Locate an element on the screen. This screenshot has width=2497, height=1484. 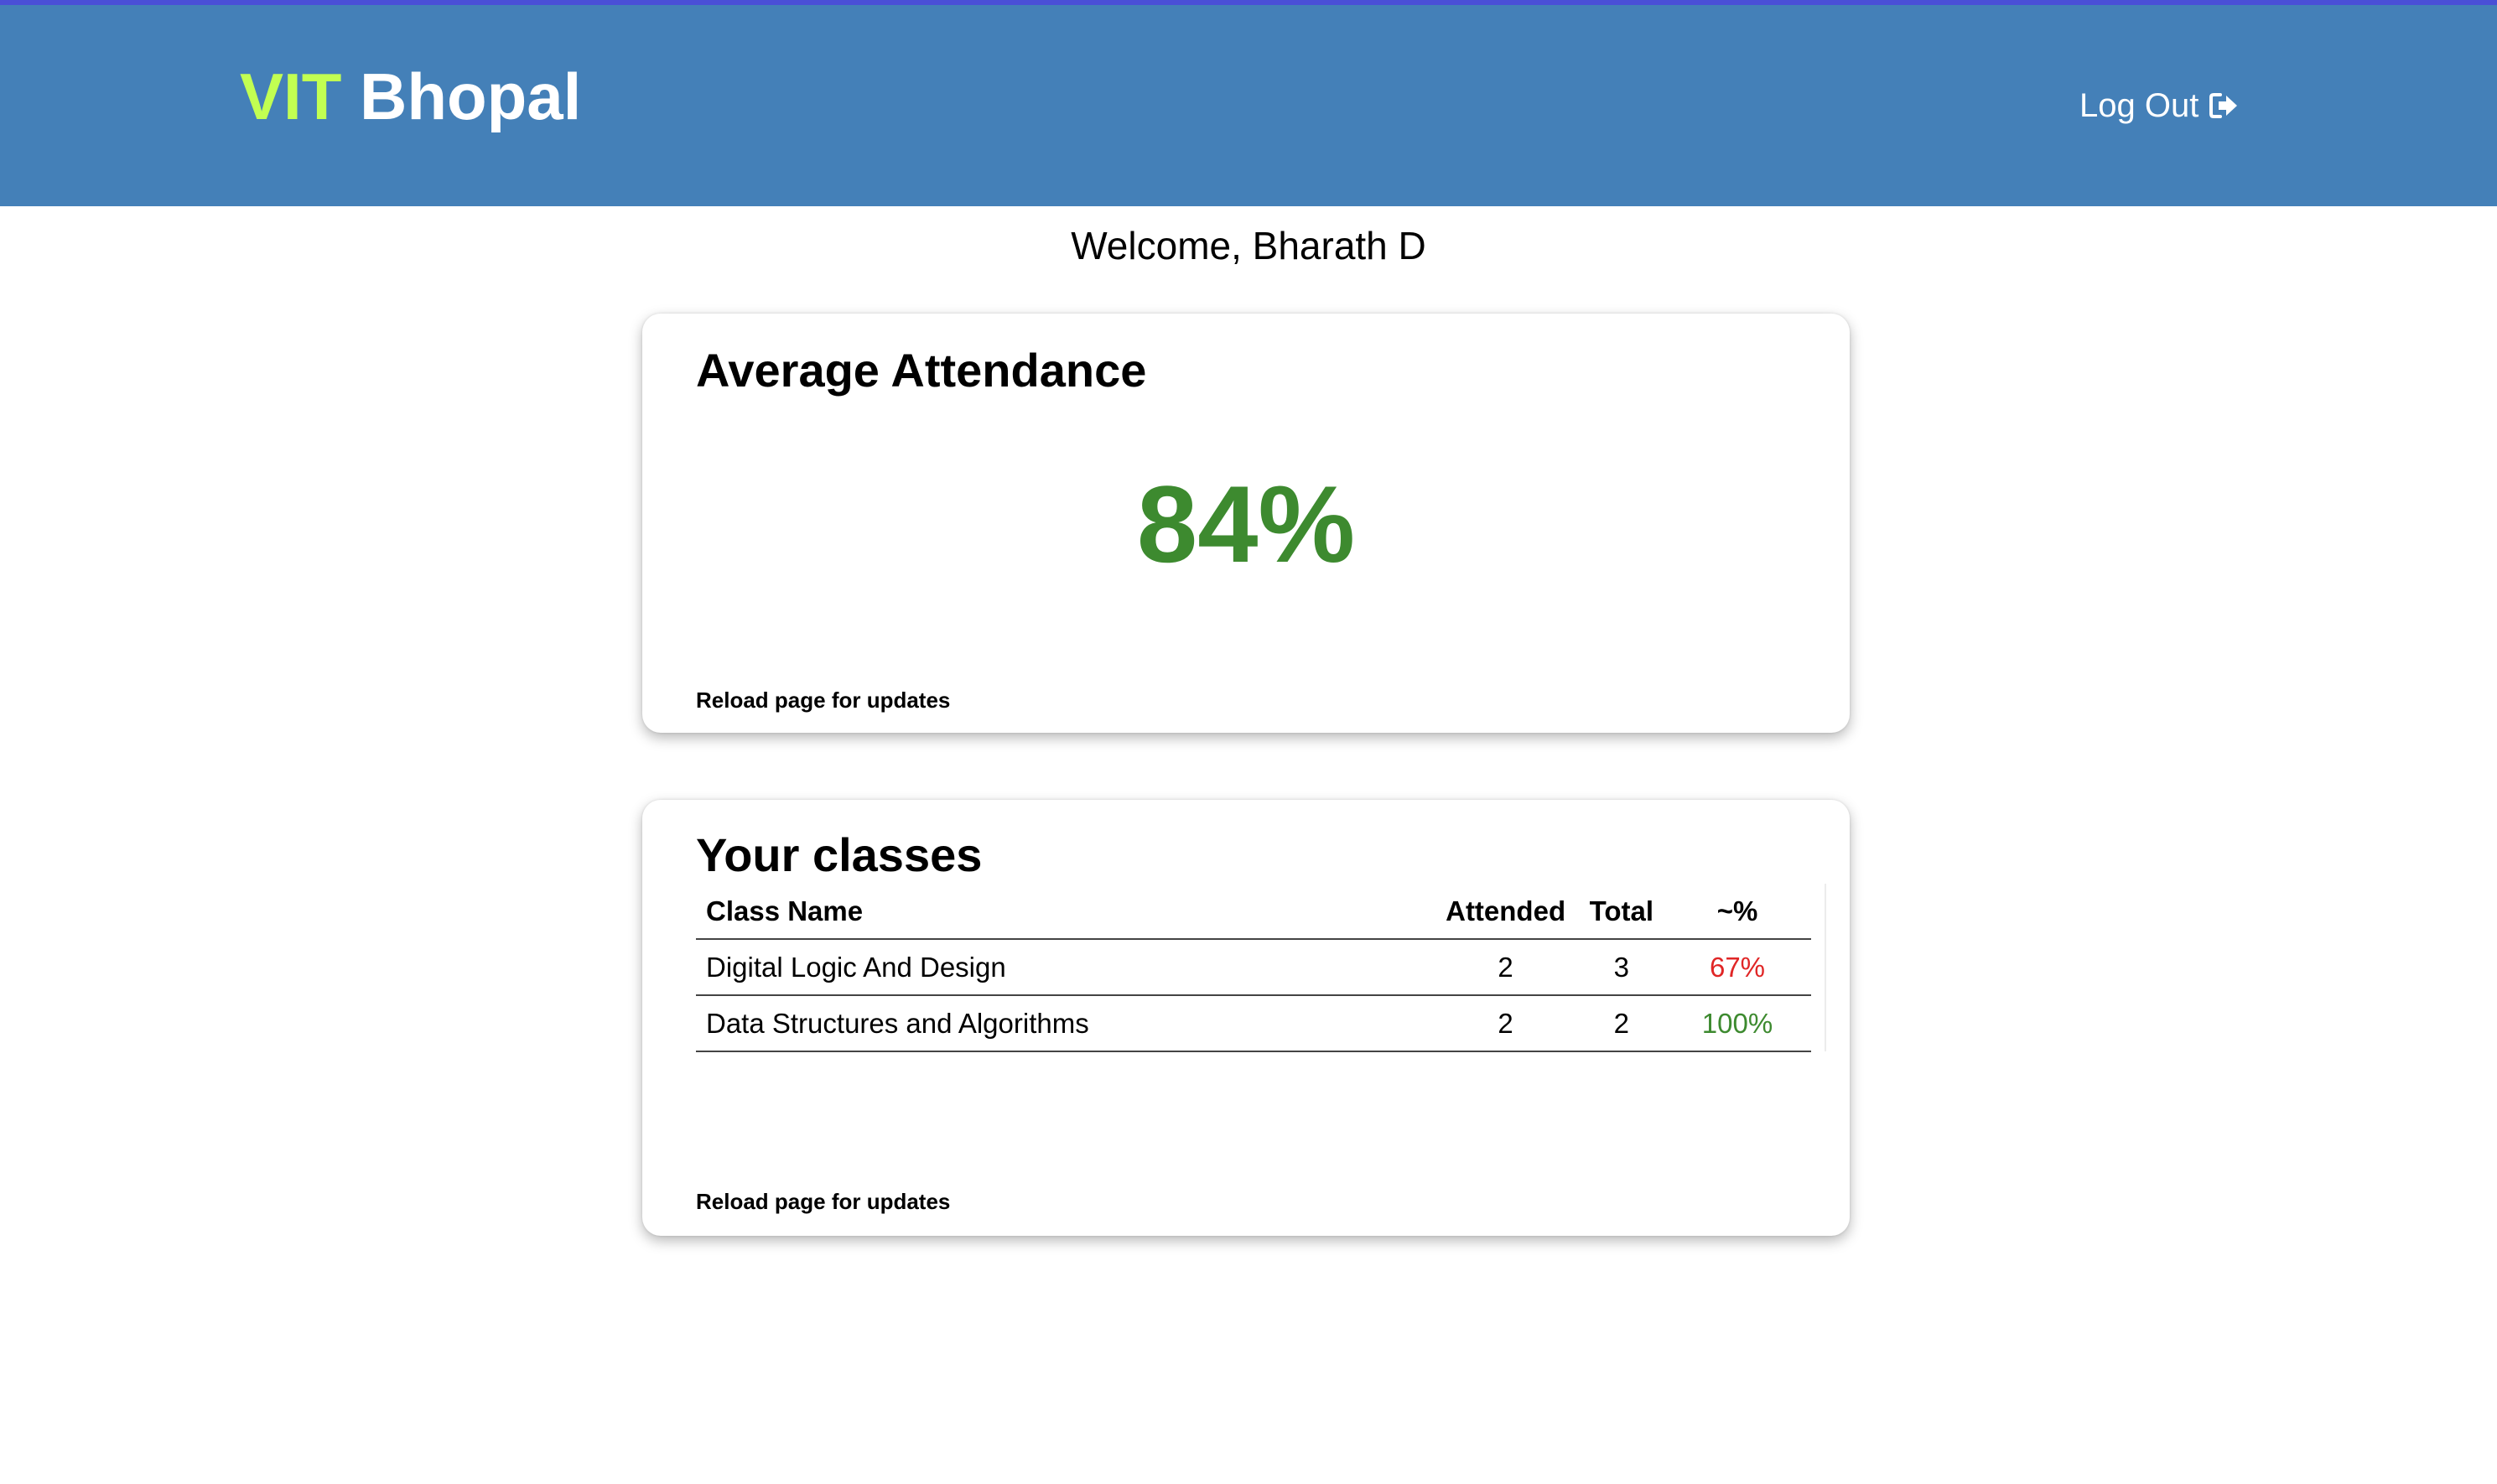
site-logo: VIT Bhopal is located at coordinates (410, 96).